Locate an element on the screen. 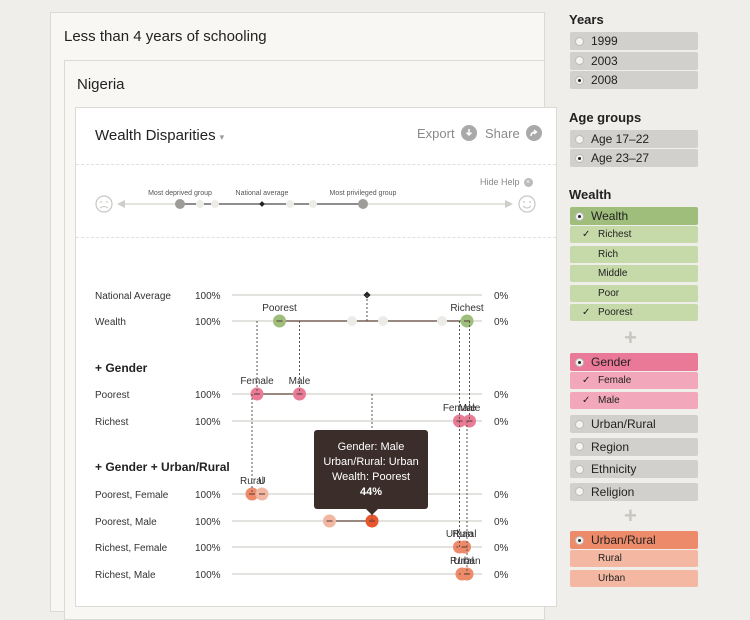  year-option-1999: 1999 is located at coordinates (634, 41).